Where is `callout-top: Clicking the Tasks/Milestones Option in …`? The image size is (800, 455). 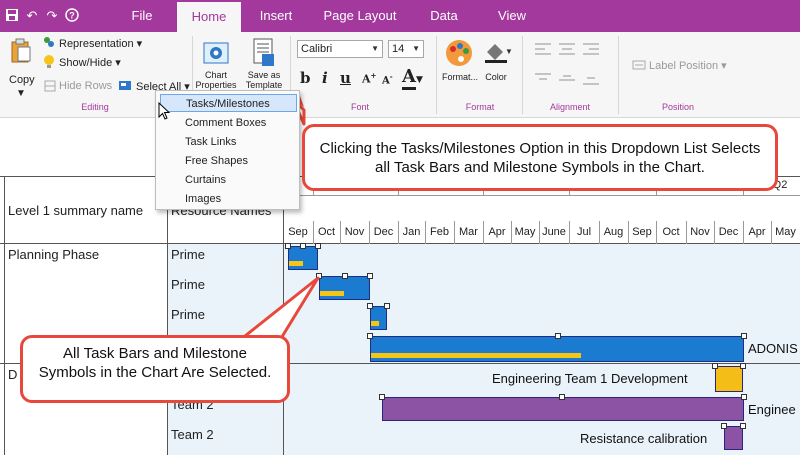
callout-top: Clicking the Tasks/Milestones Option in … is located at coordinates (540, 157).